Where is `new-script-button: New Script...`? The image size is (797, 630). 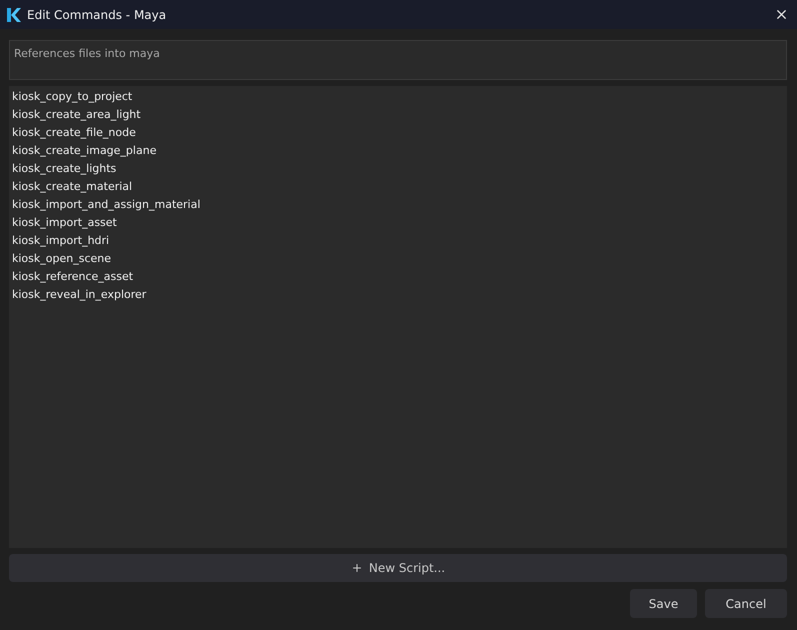
new-script-button: New Script... is located at coordinates (398, 568).